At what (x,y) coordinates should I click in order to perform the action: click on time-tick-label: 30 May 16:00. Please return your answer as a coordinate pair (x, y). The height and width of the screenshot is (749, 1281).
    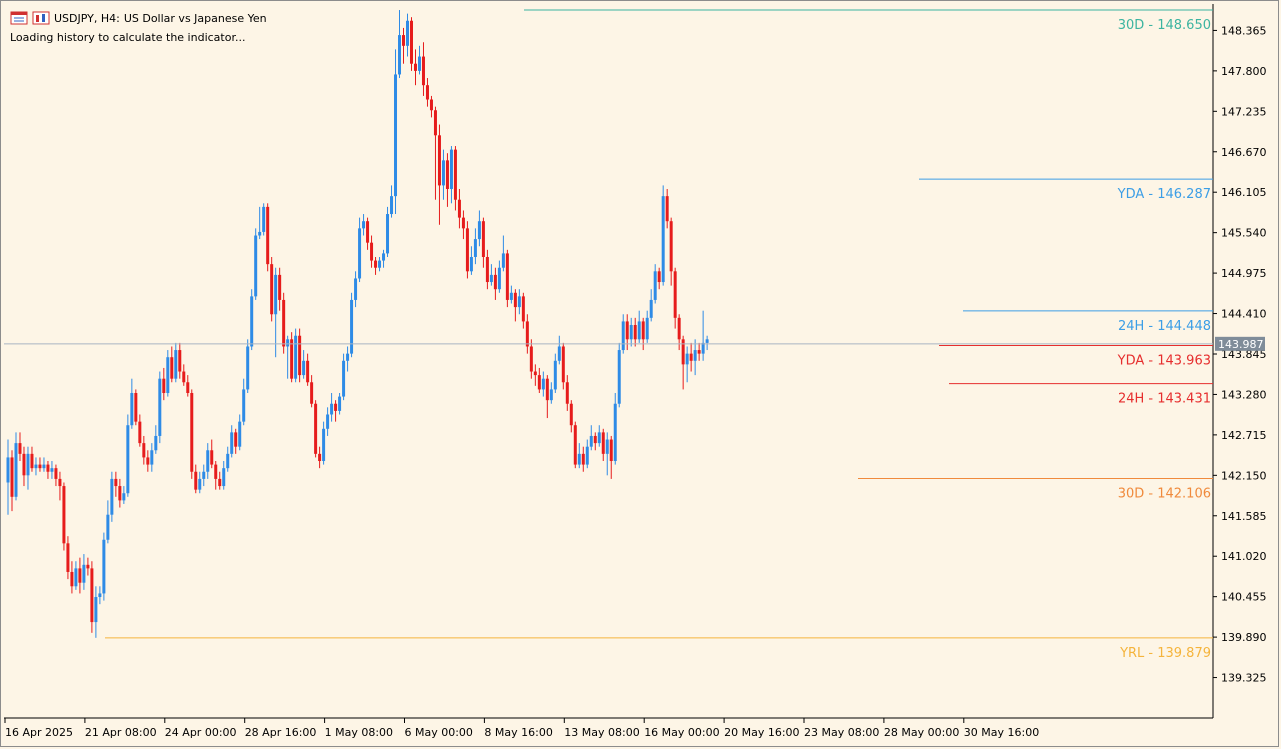
    Looking at the image, I should click on (1001, 732).